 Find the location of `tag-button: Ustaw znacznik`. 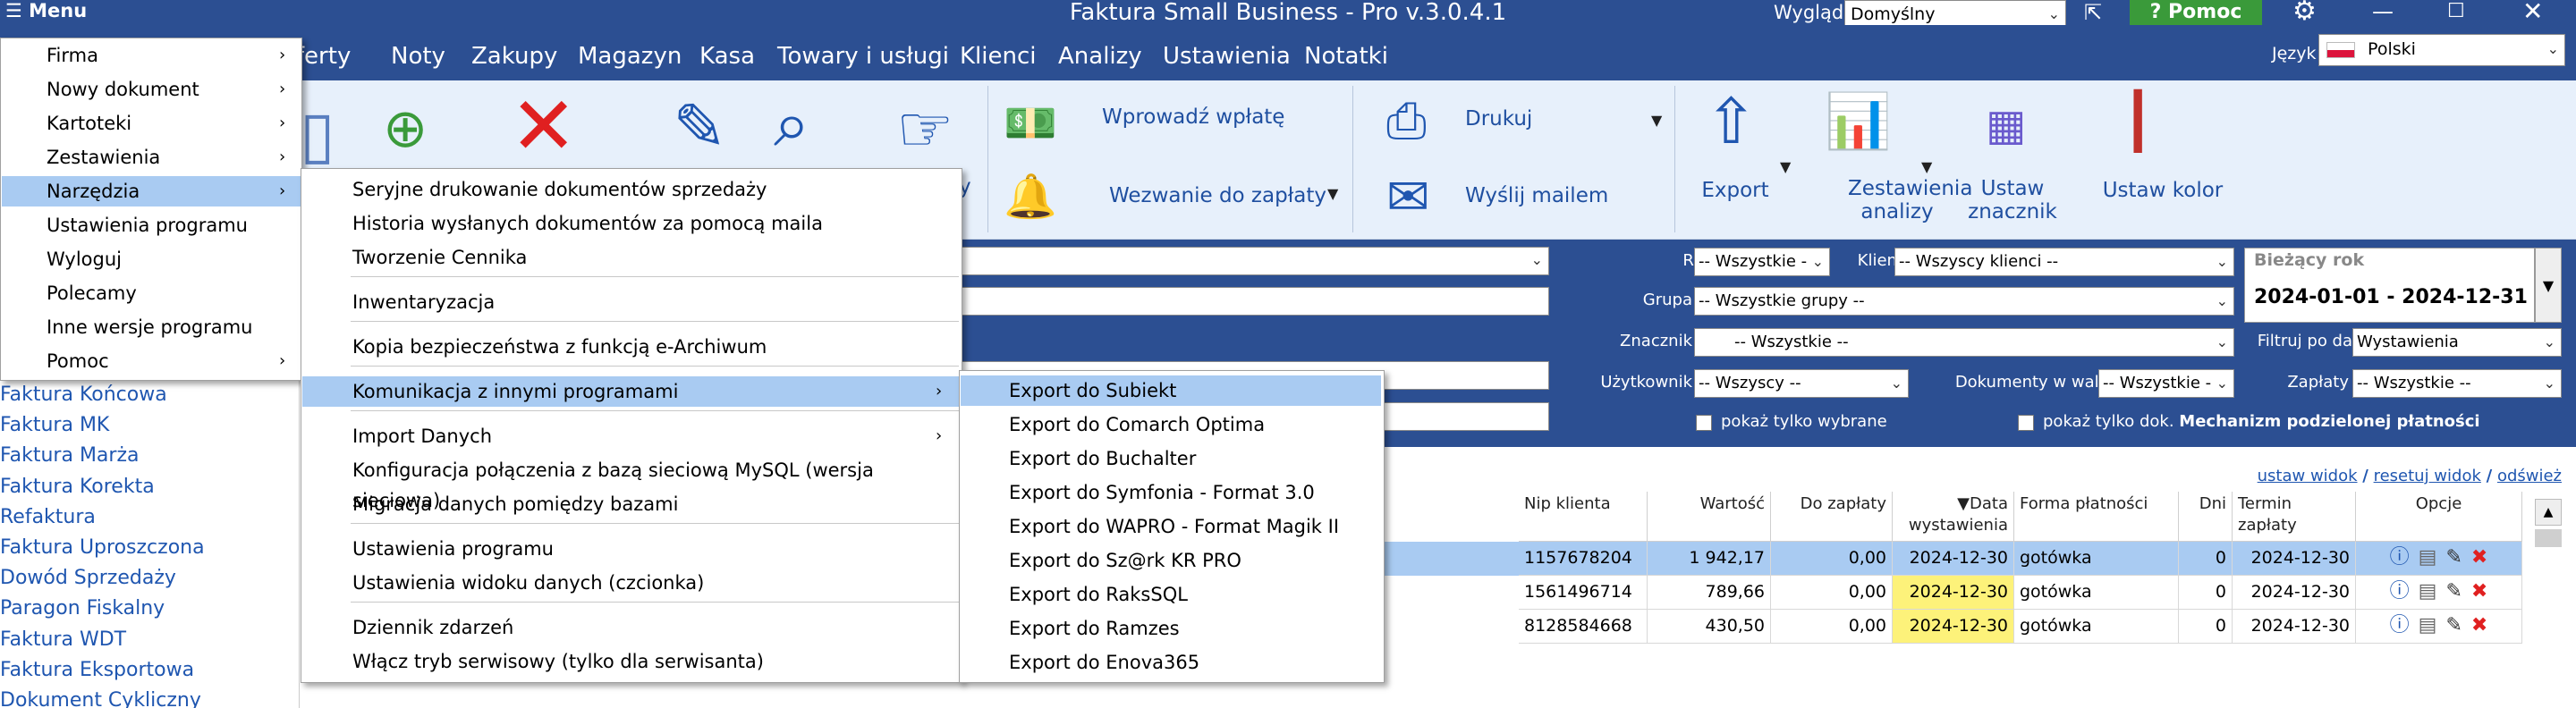

tag-button: Ustaw znacznik is located at coordinates (2012, 200).